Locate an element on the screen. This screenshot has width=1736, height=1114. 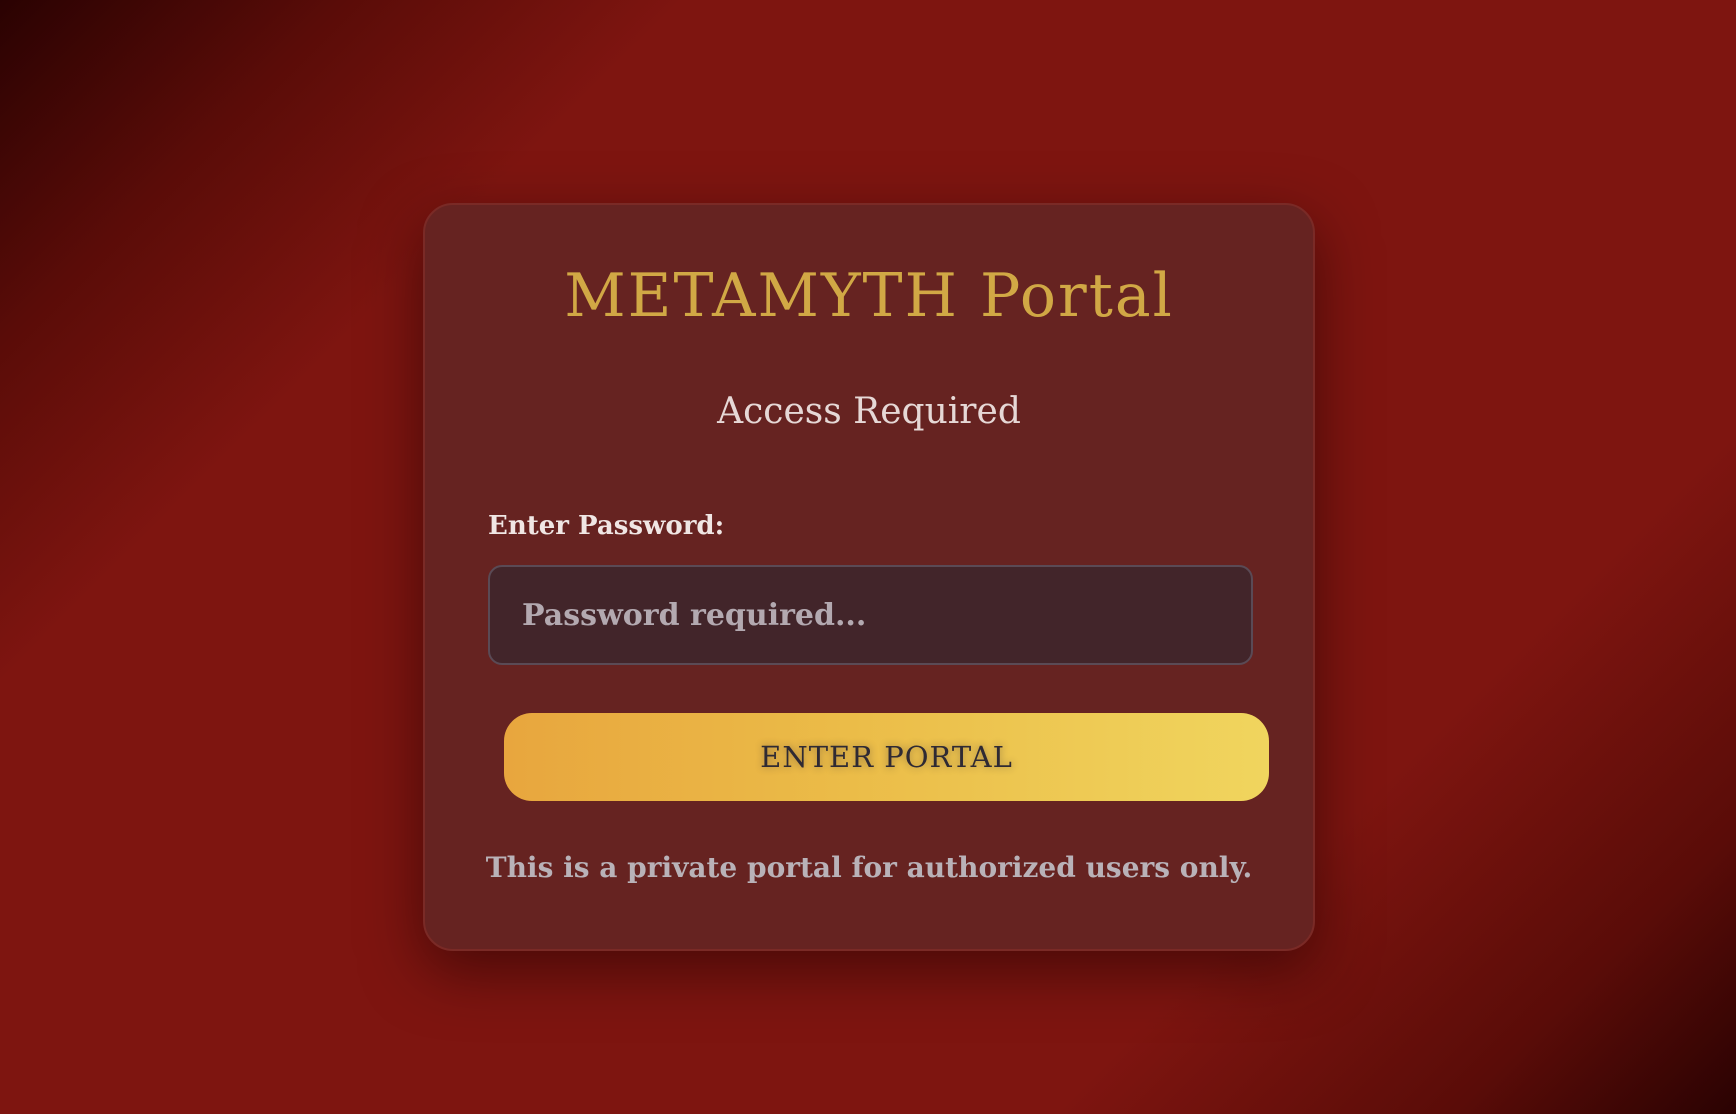
enter-portal-button: ENTER PORTAL is located at coordinates (886, 757).